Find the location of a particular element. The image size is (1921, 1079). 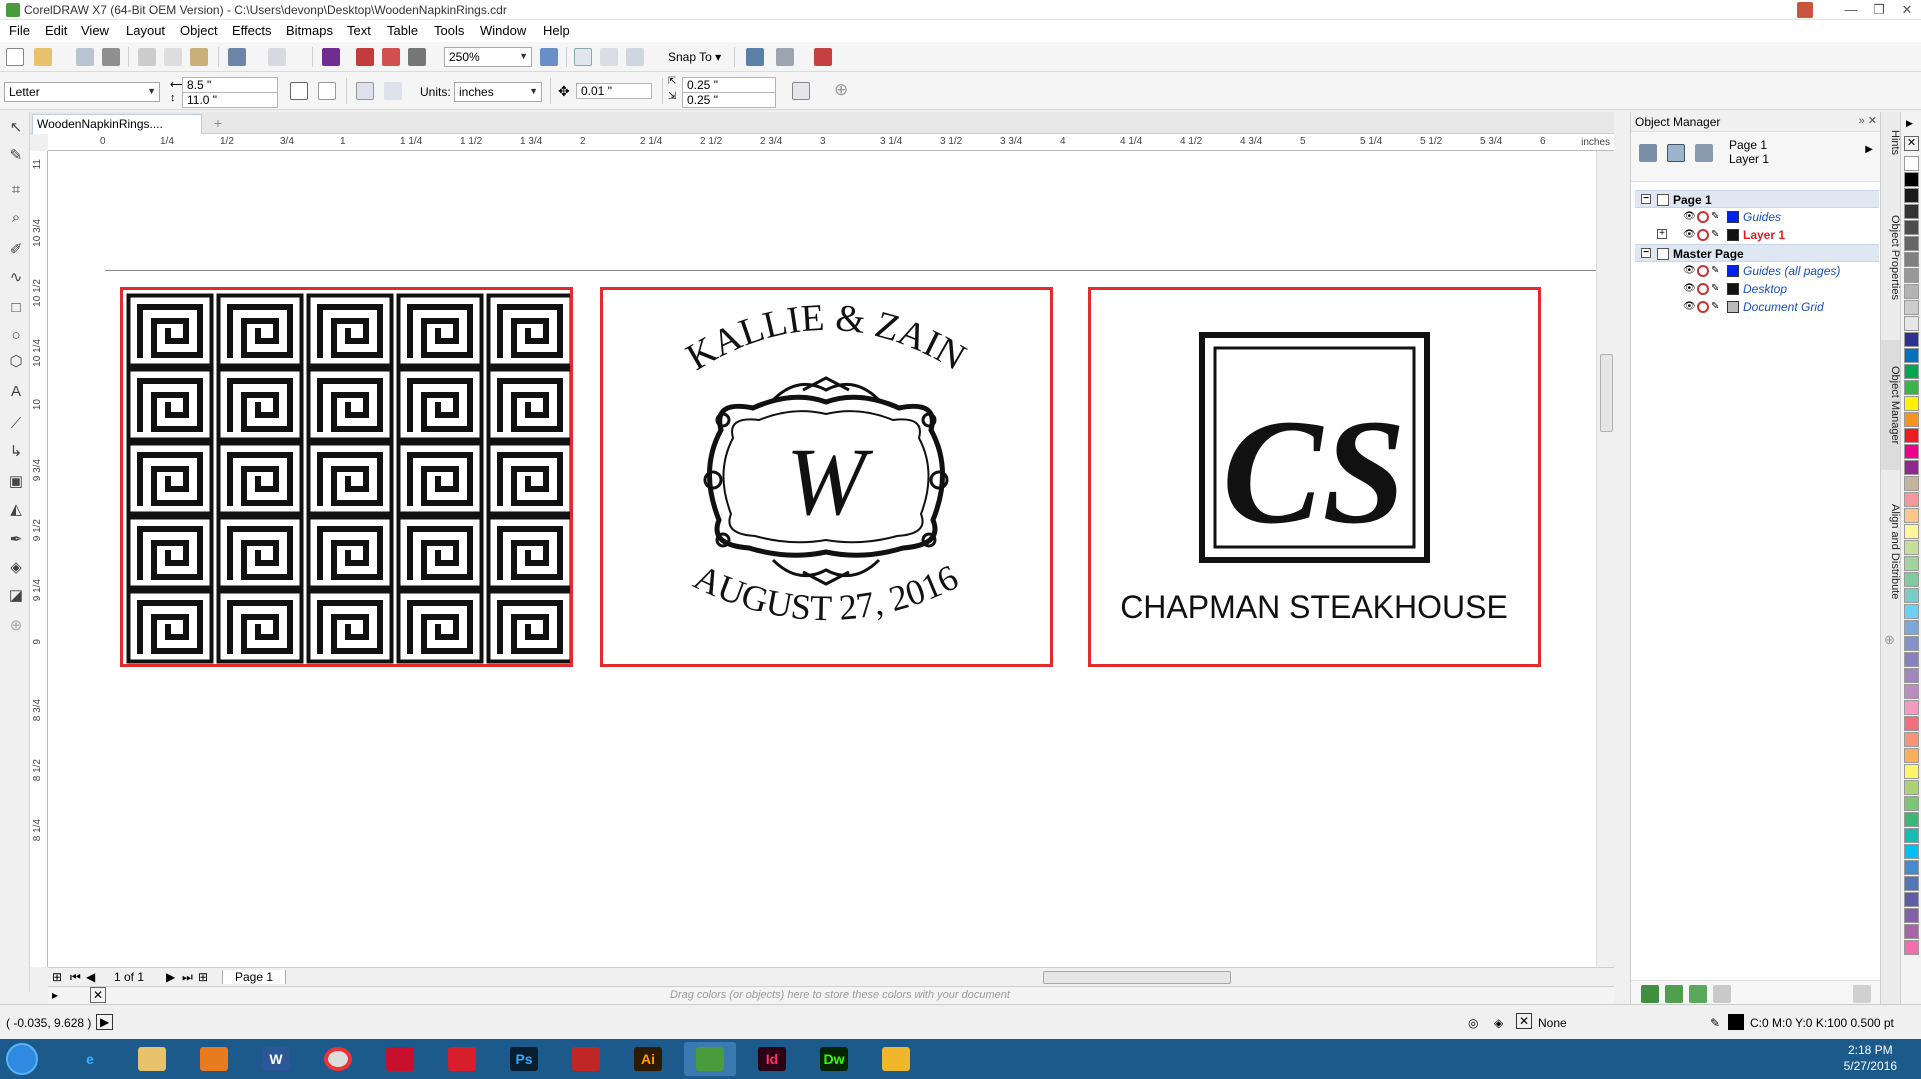

options-icon is located at coordinates (755, 57).